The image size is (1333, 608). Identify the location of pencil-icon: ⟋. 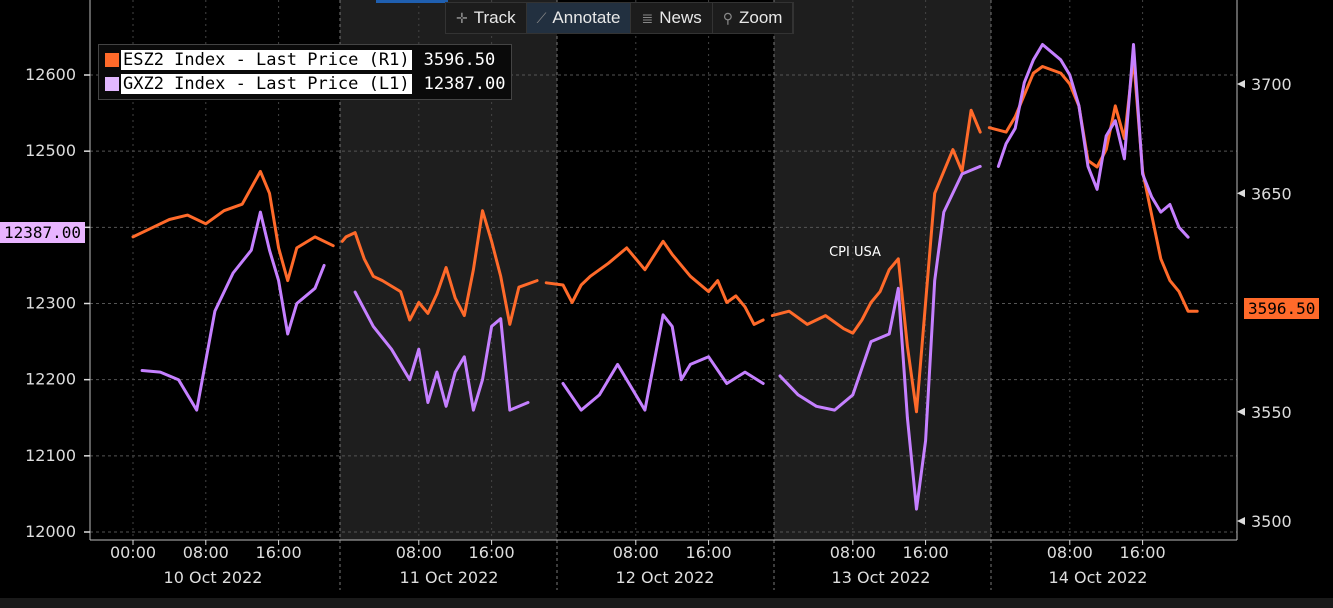
(541, 17).